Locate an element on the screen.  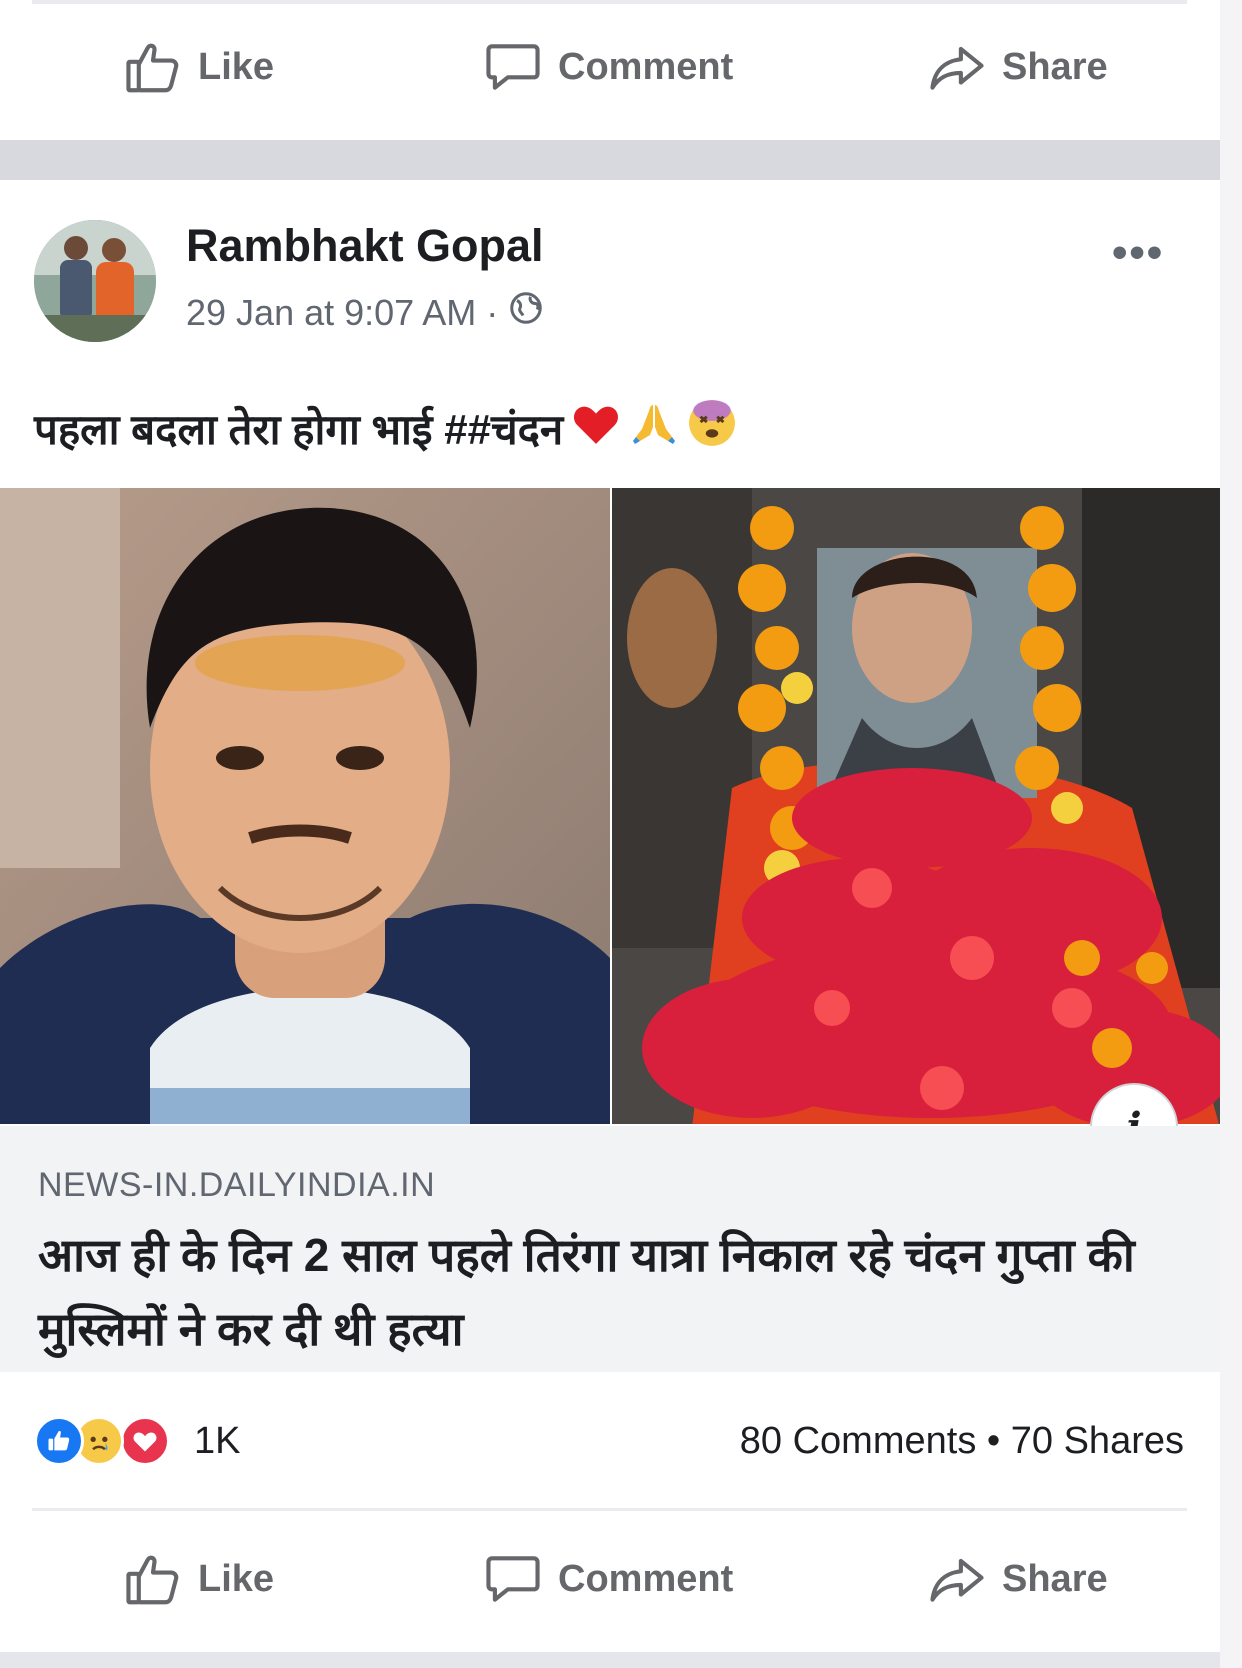
avatar is located at coordinates (95, 281).